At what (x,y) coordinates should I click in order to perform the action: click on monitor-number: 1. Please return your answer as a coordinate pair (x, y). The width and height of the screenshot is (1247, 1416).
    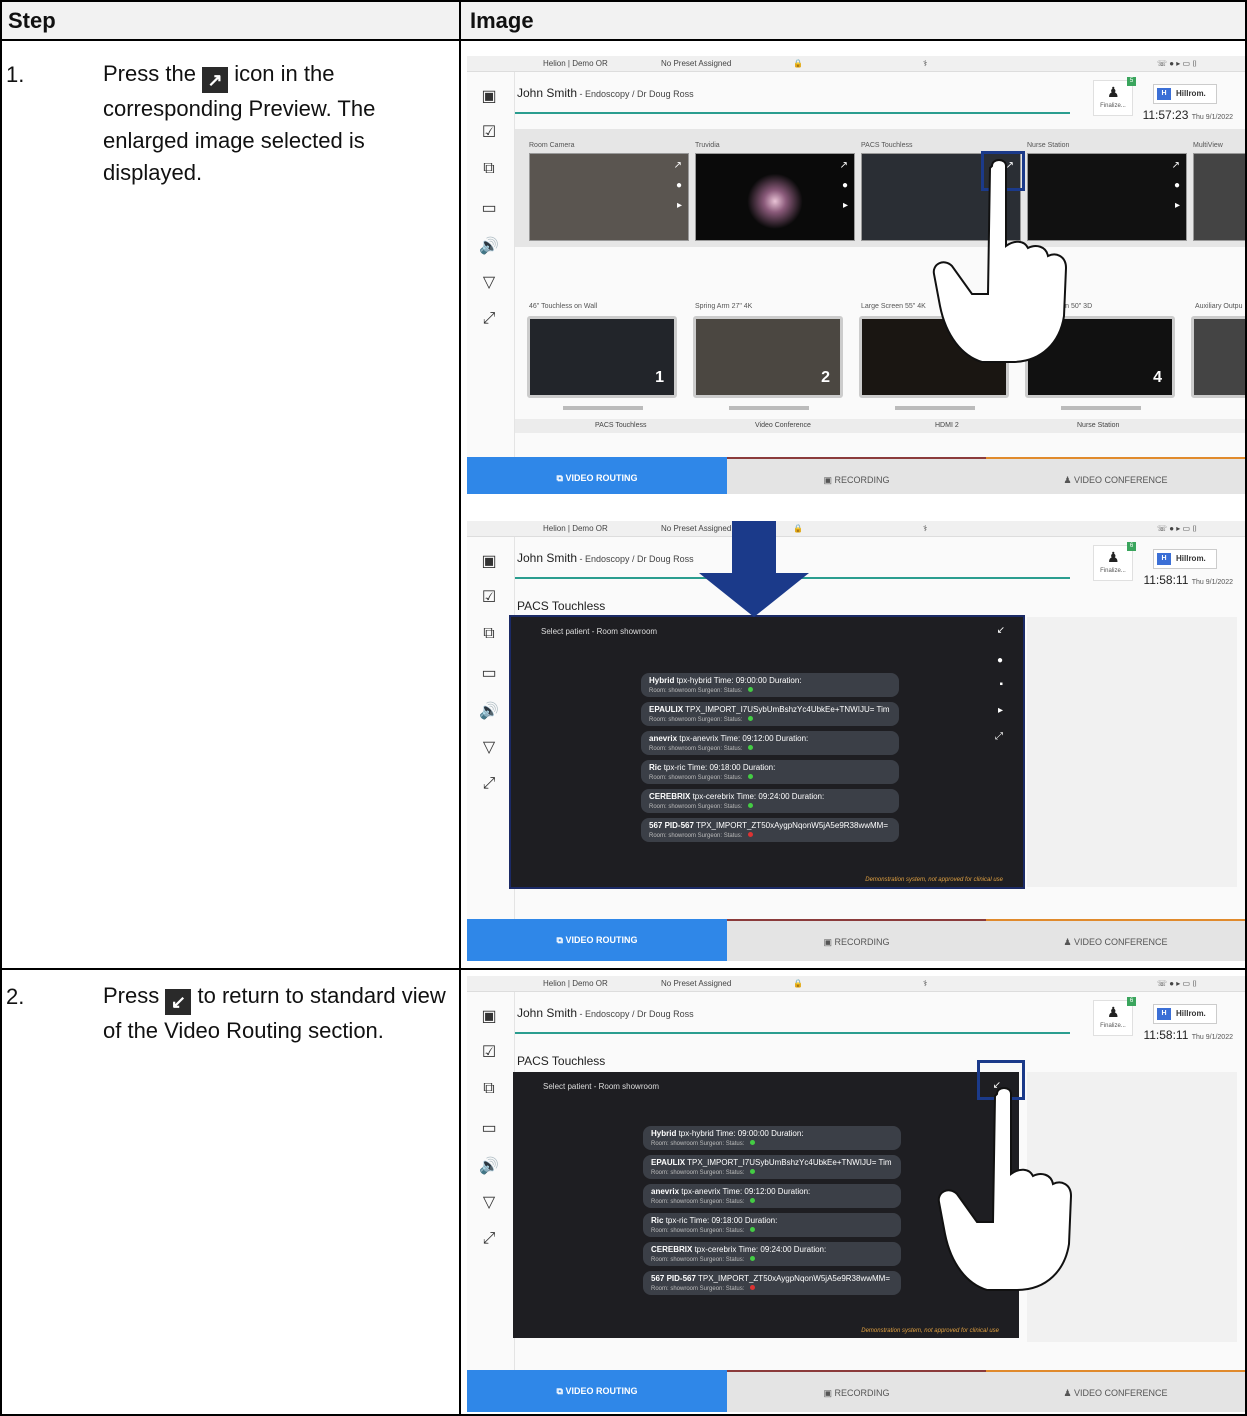
    Looking at the image, I should click on (659, 377).